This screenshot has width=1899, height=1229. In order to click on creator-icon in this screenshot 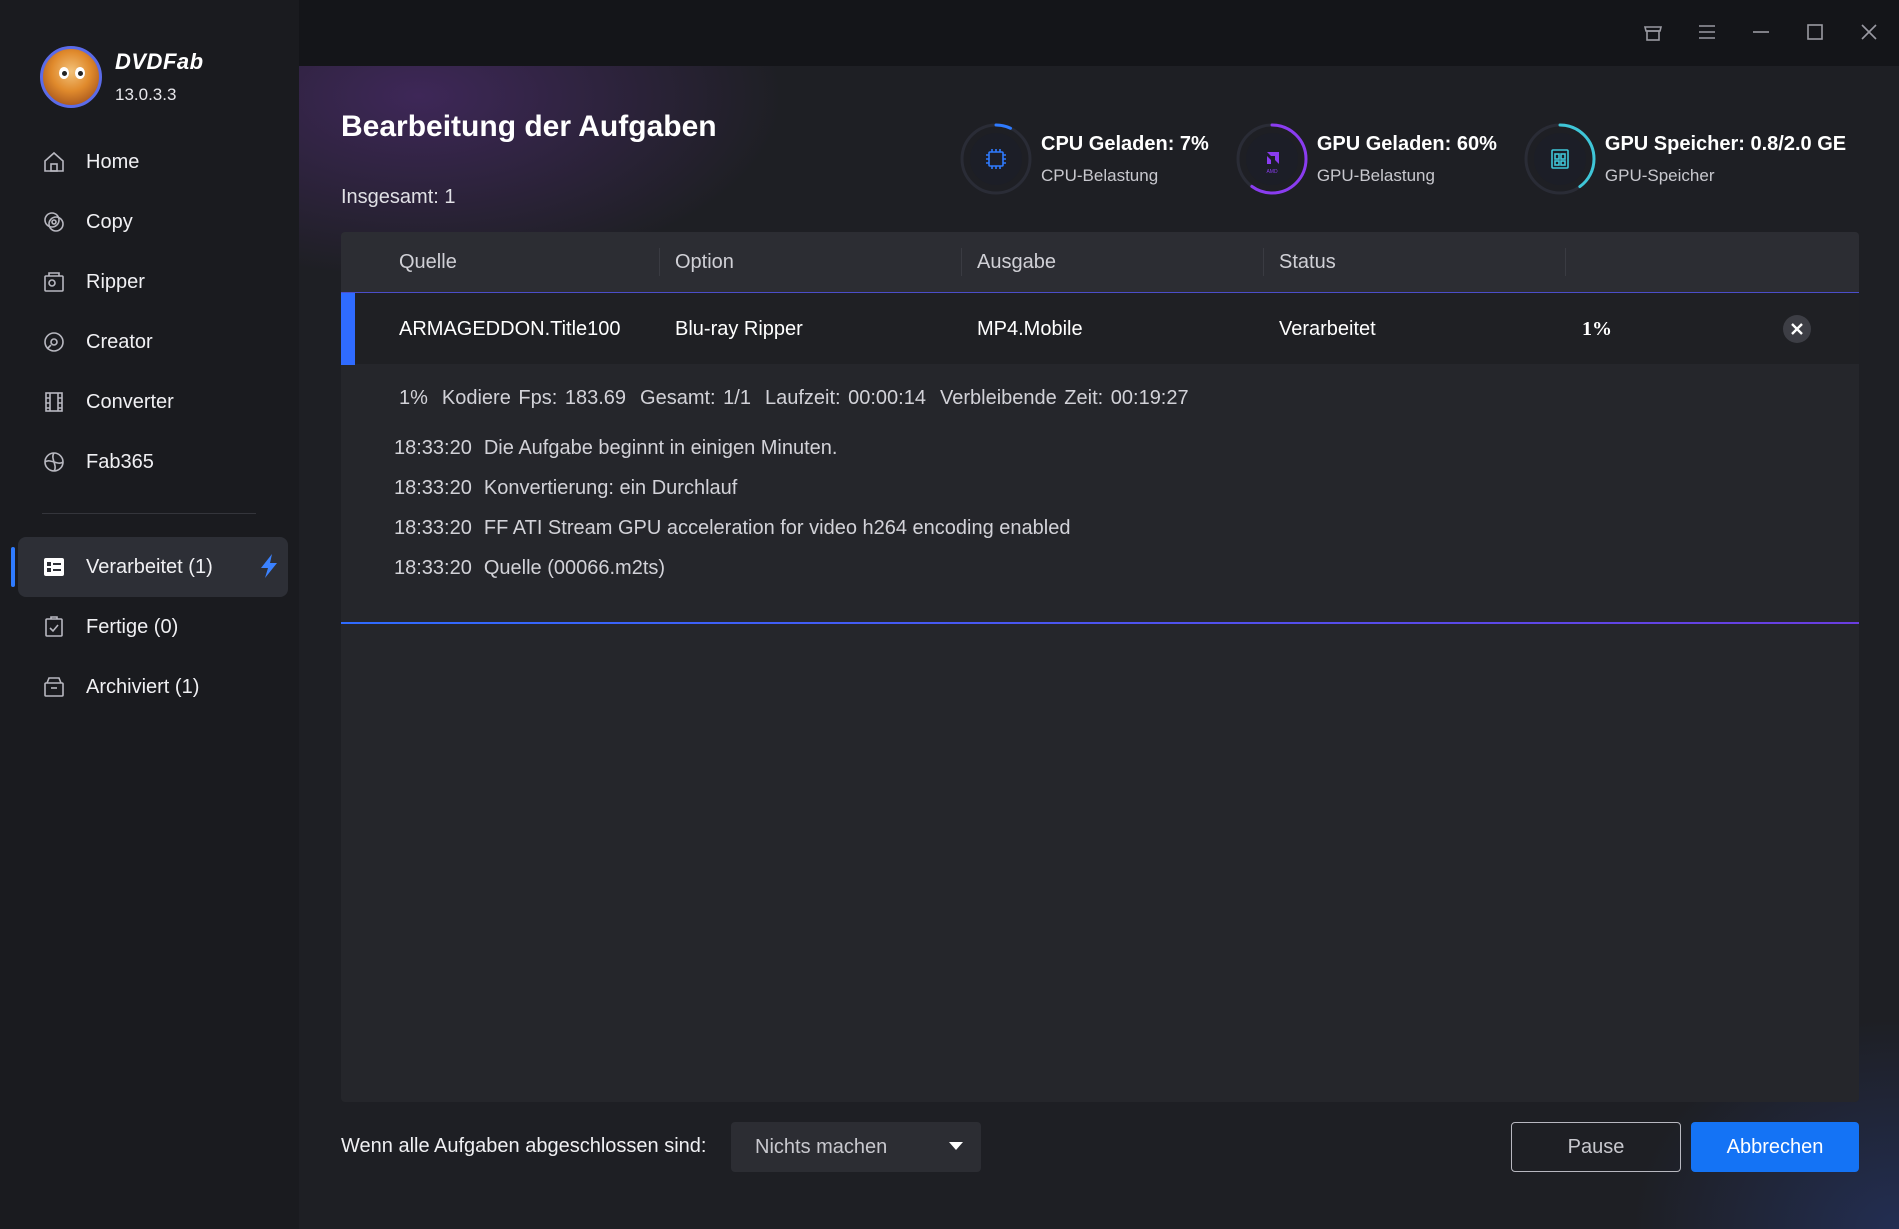, I will do `click(54, 342)`.